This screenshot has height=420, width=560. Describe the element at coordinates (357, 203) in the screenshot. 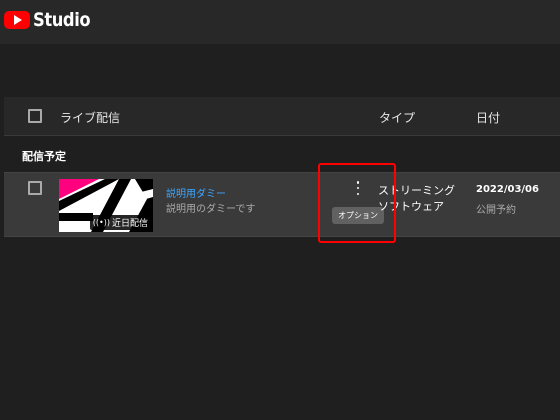

I see `highlight-annotation` at that location.